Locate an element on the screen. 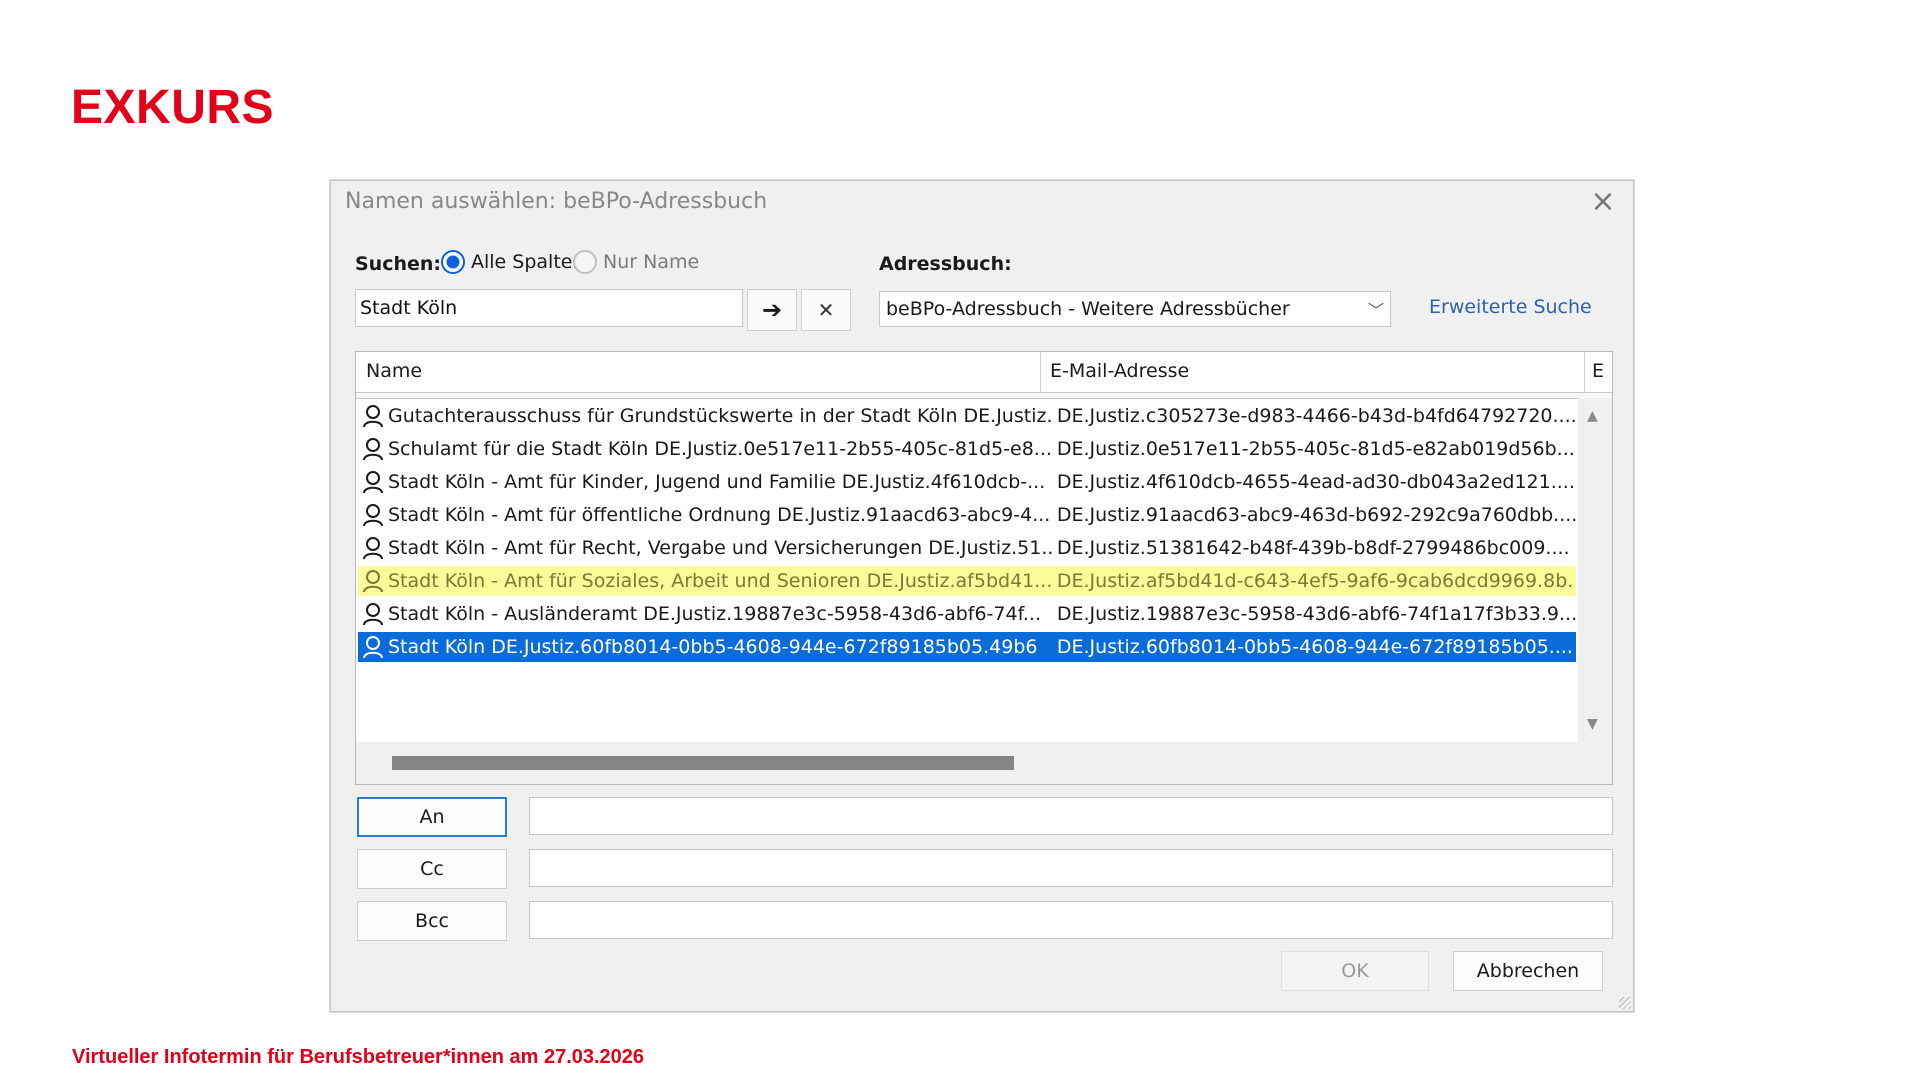 Image resolution: width=1920 pixels, height=1080 pixels. ok-button: OK is located at coordinates (1355, 971).